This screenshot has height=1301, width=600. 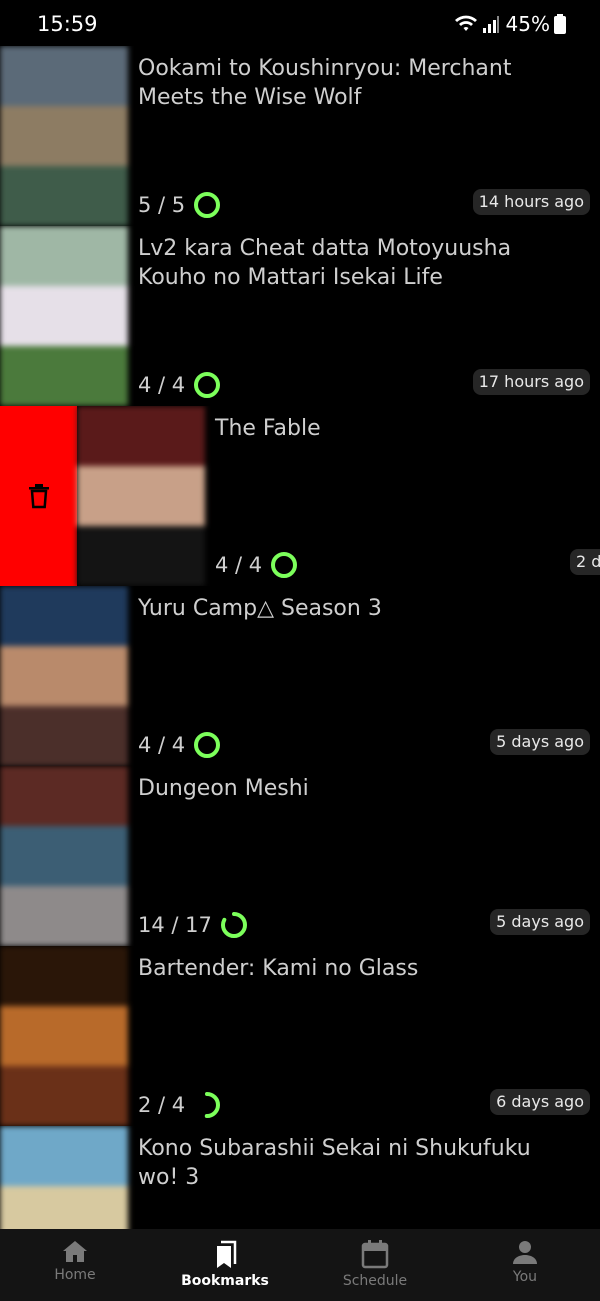 What do you see at coordinates (225, 1281) in the screenshot?
I see `nav-label: Bookmarks` at bounding box center [225, 1281].